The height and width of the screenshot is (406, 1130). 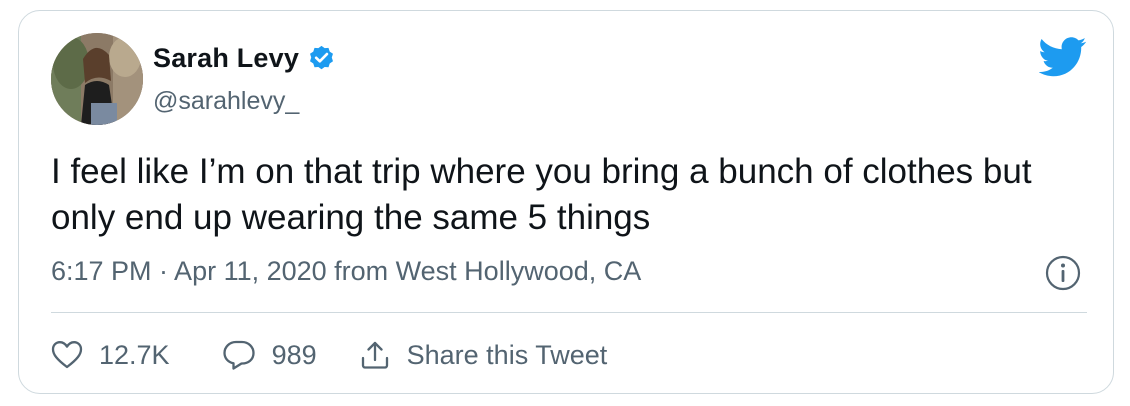 I want to click on share-button: Share this Tweet, so click(x=483, y=355).